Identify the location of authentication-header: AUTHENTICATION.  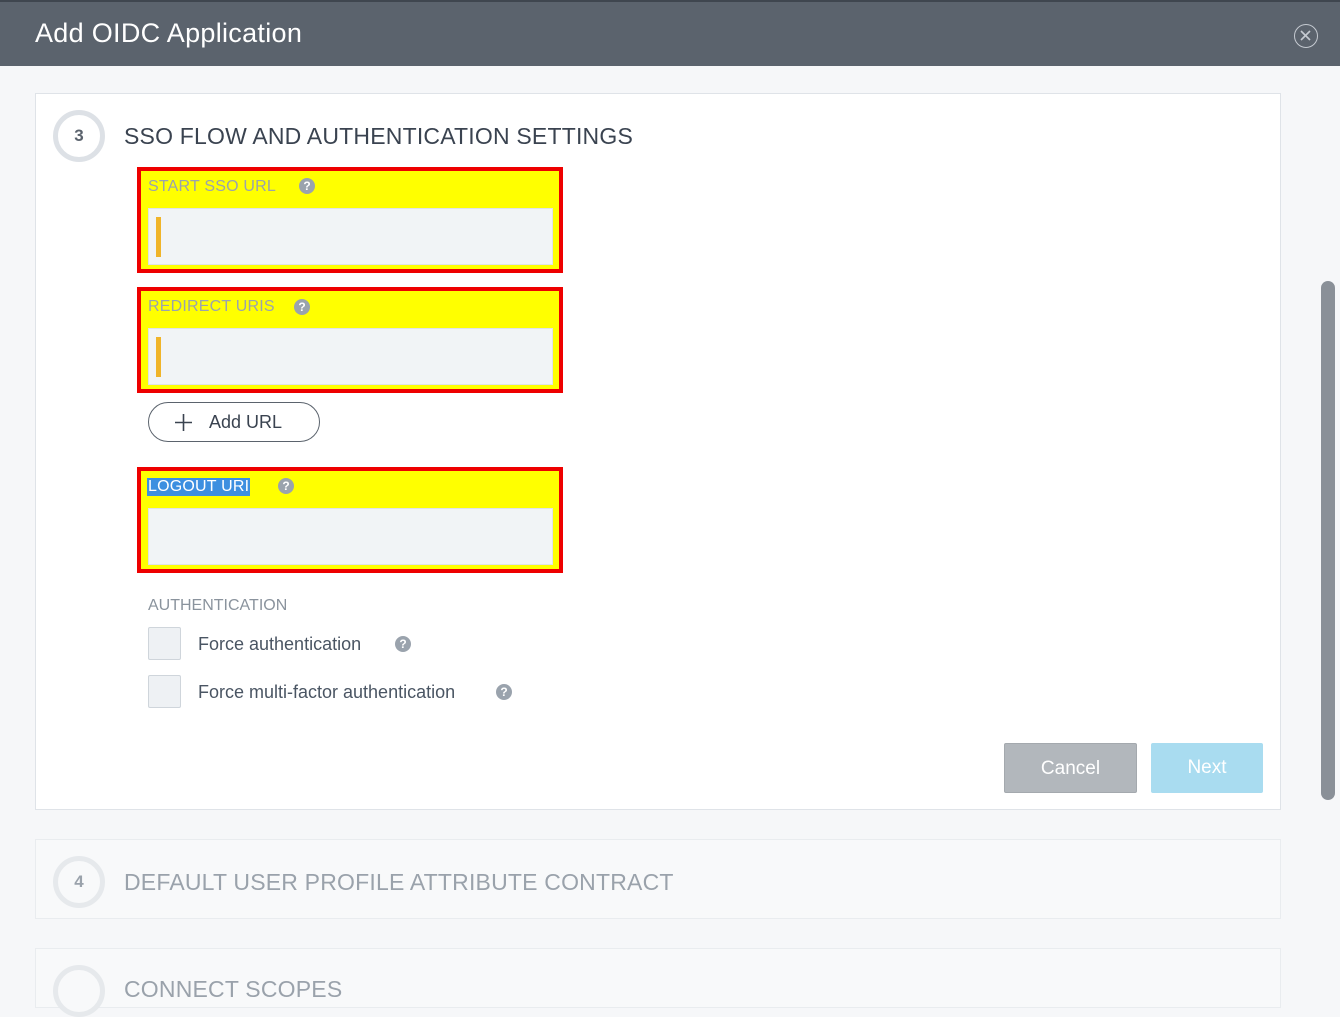
(218, 605).